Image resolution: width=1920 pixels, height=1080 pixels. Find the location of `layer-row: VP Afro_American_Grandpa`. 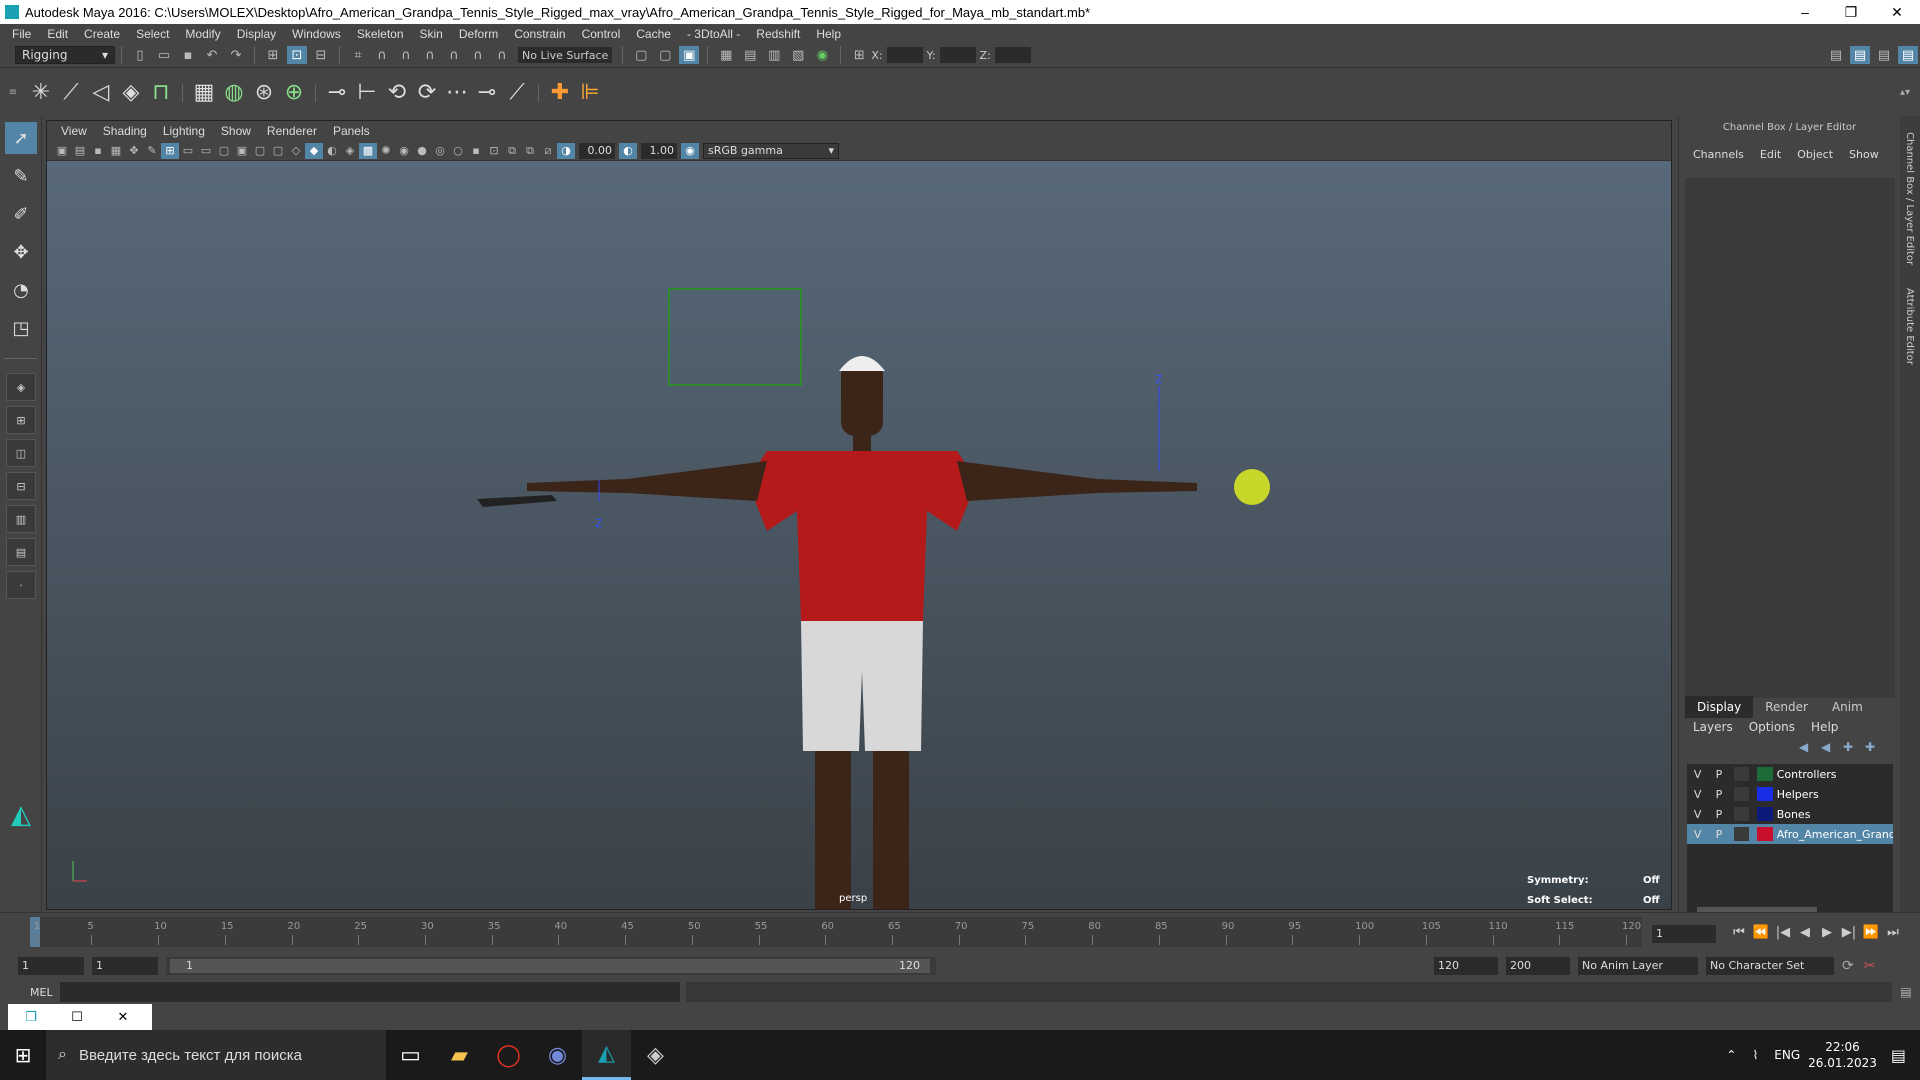

layer-row: VP Afro_American_Grandpa is located at coordinates (1790, 834).